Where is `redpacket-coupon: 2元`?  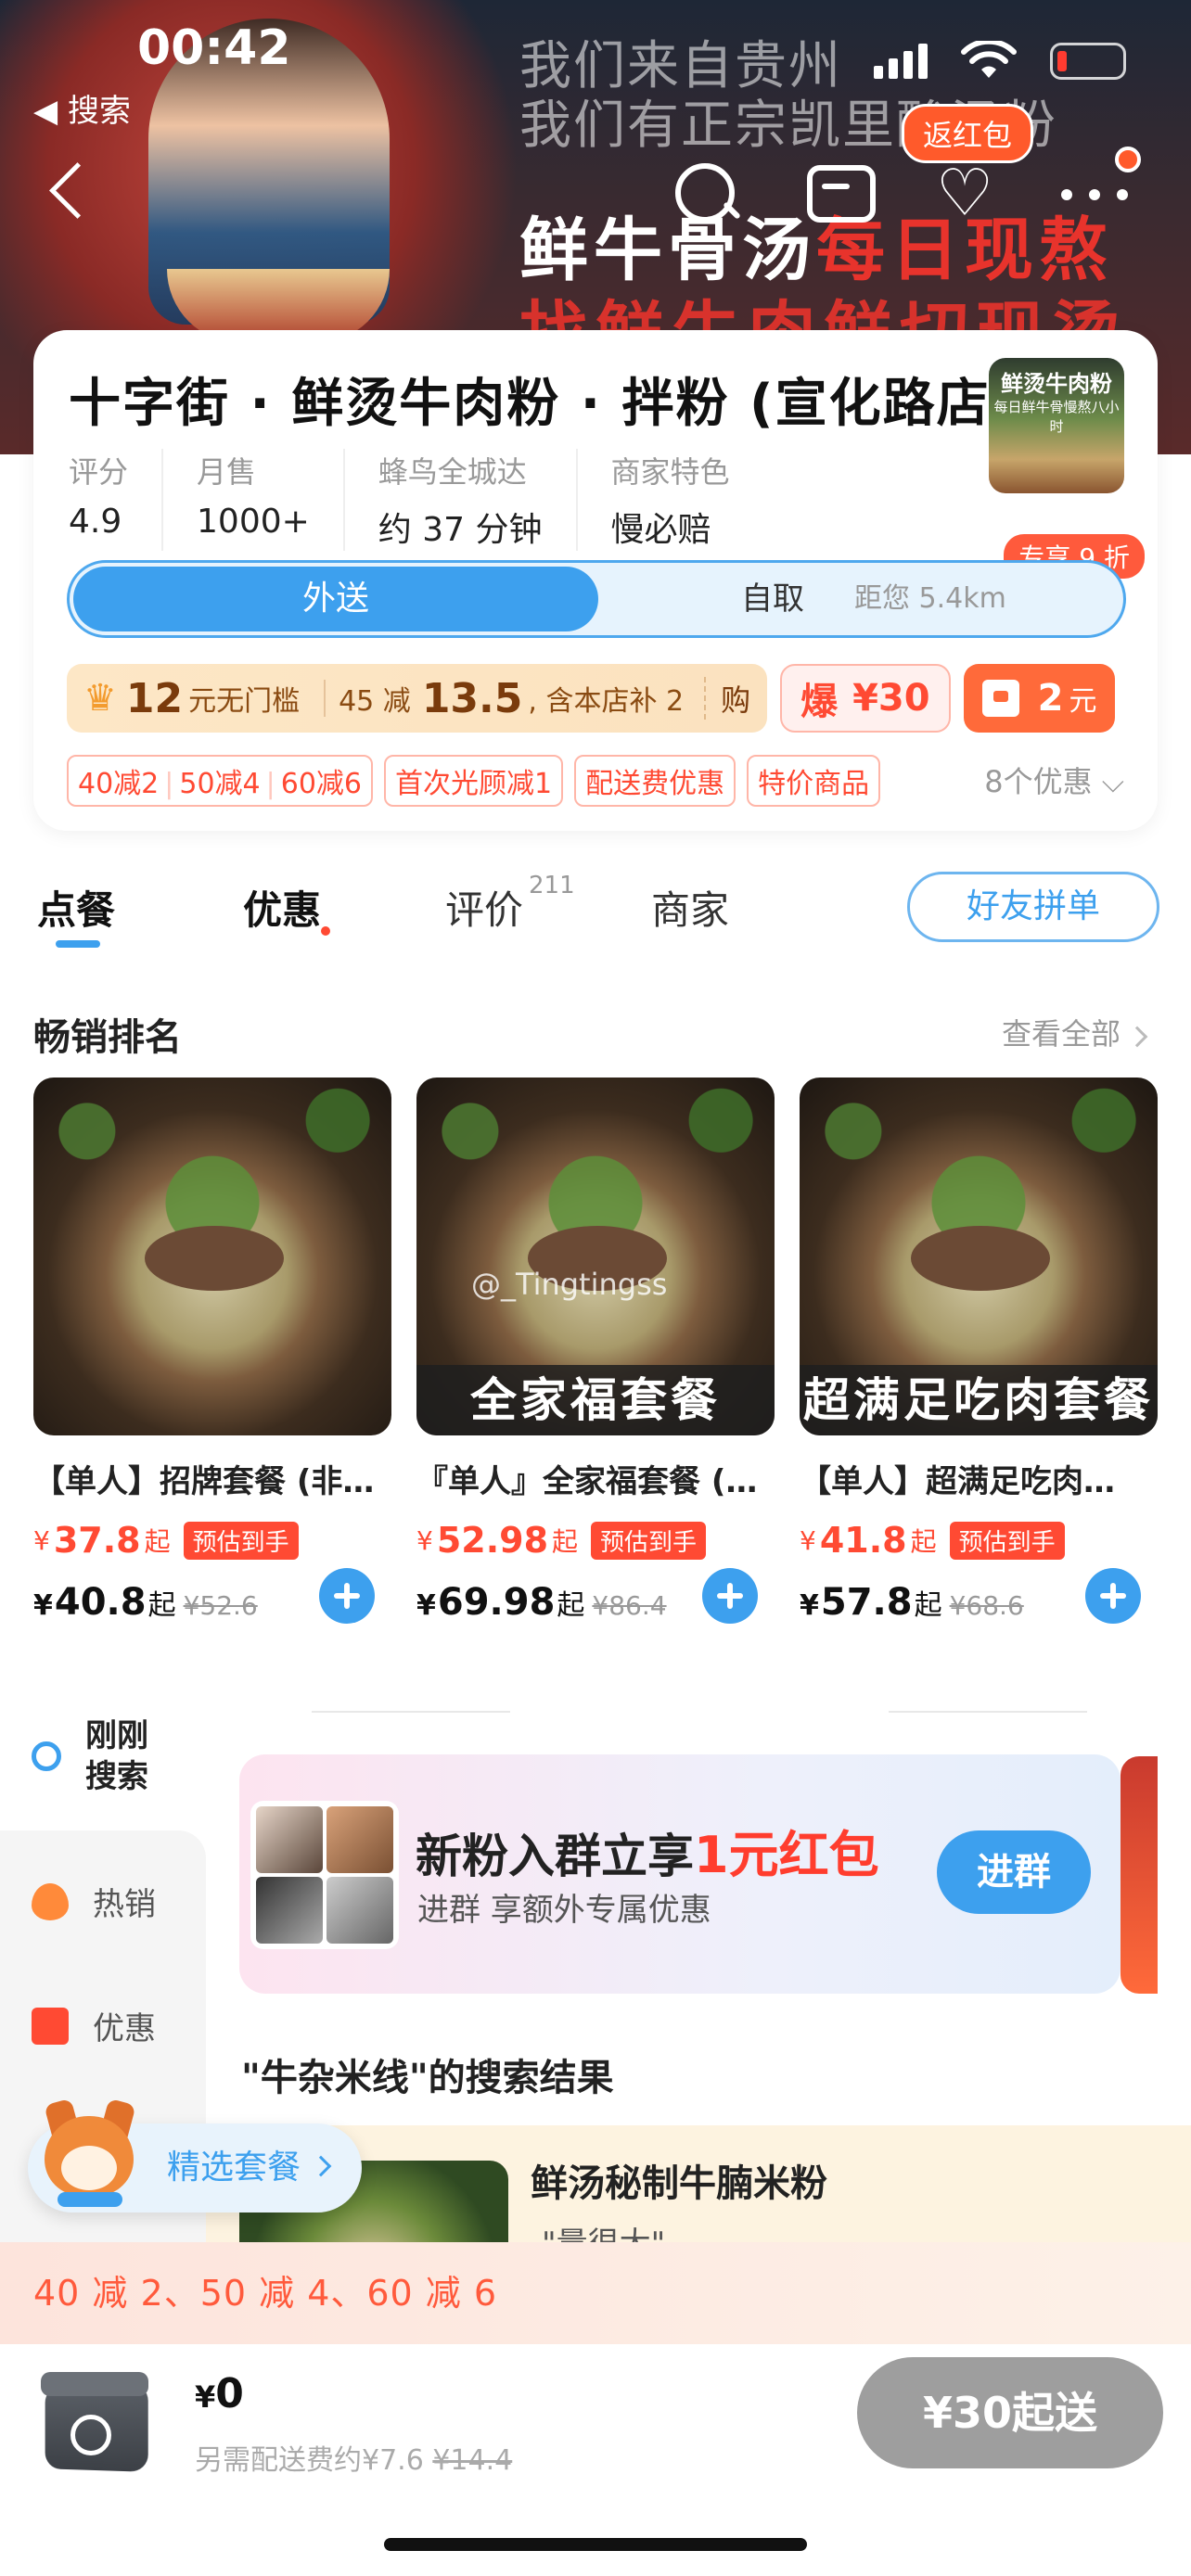
redpacket-coupon: 2元 is located at coordinates (1039, 699).